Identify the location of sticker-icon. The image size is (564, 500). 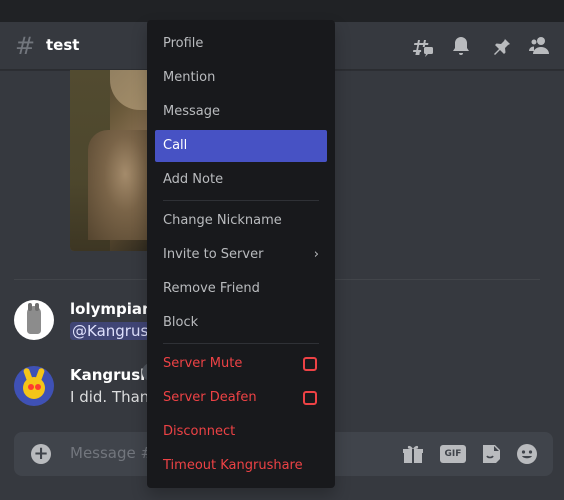
(491, 454).